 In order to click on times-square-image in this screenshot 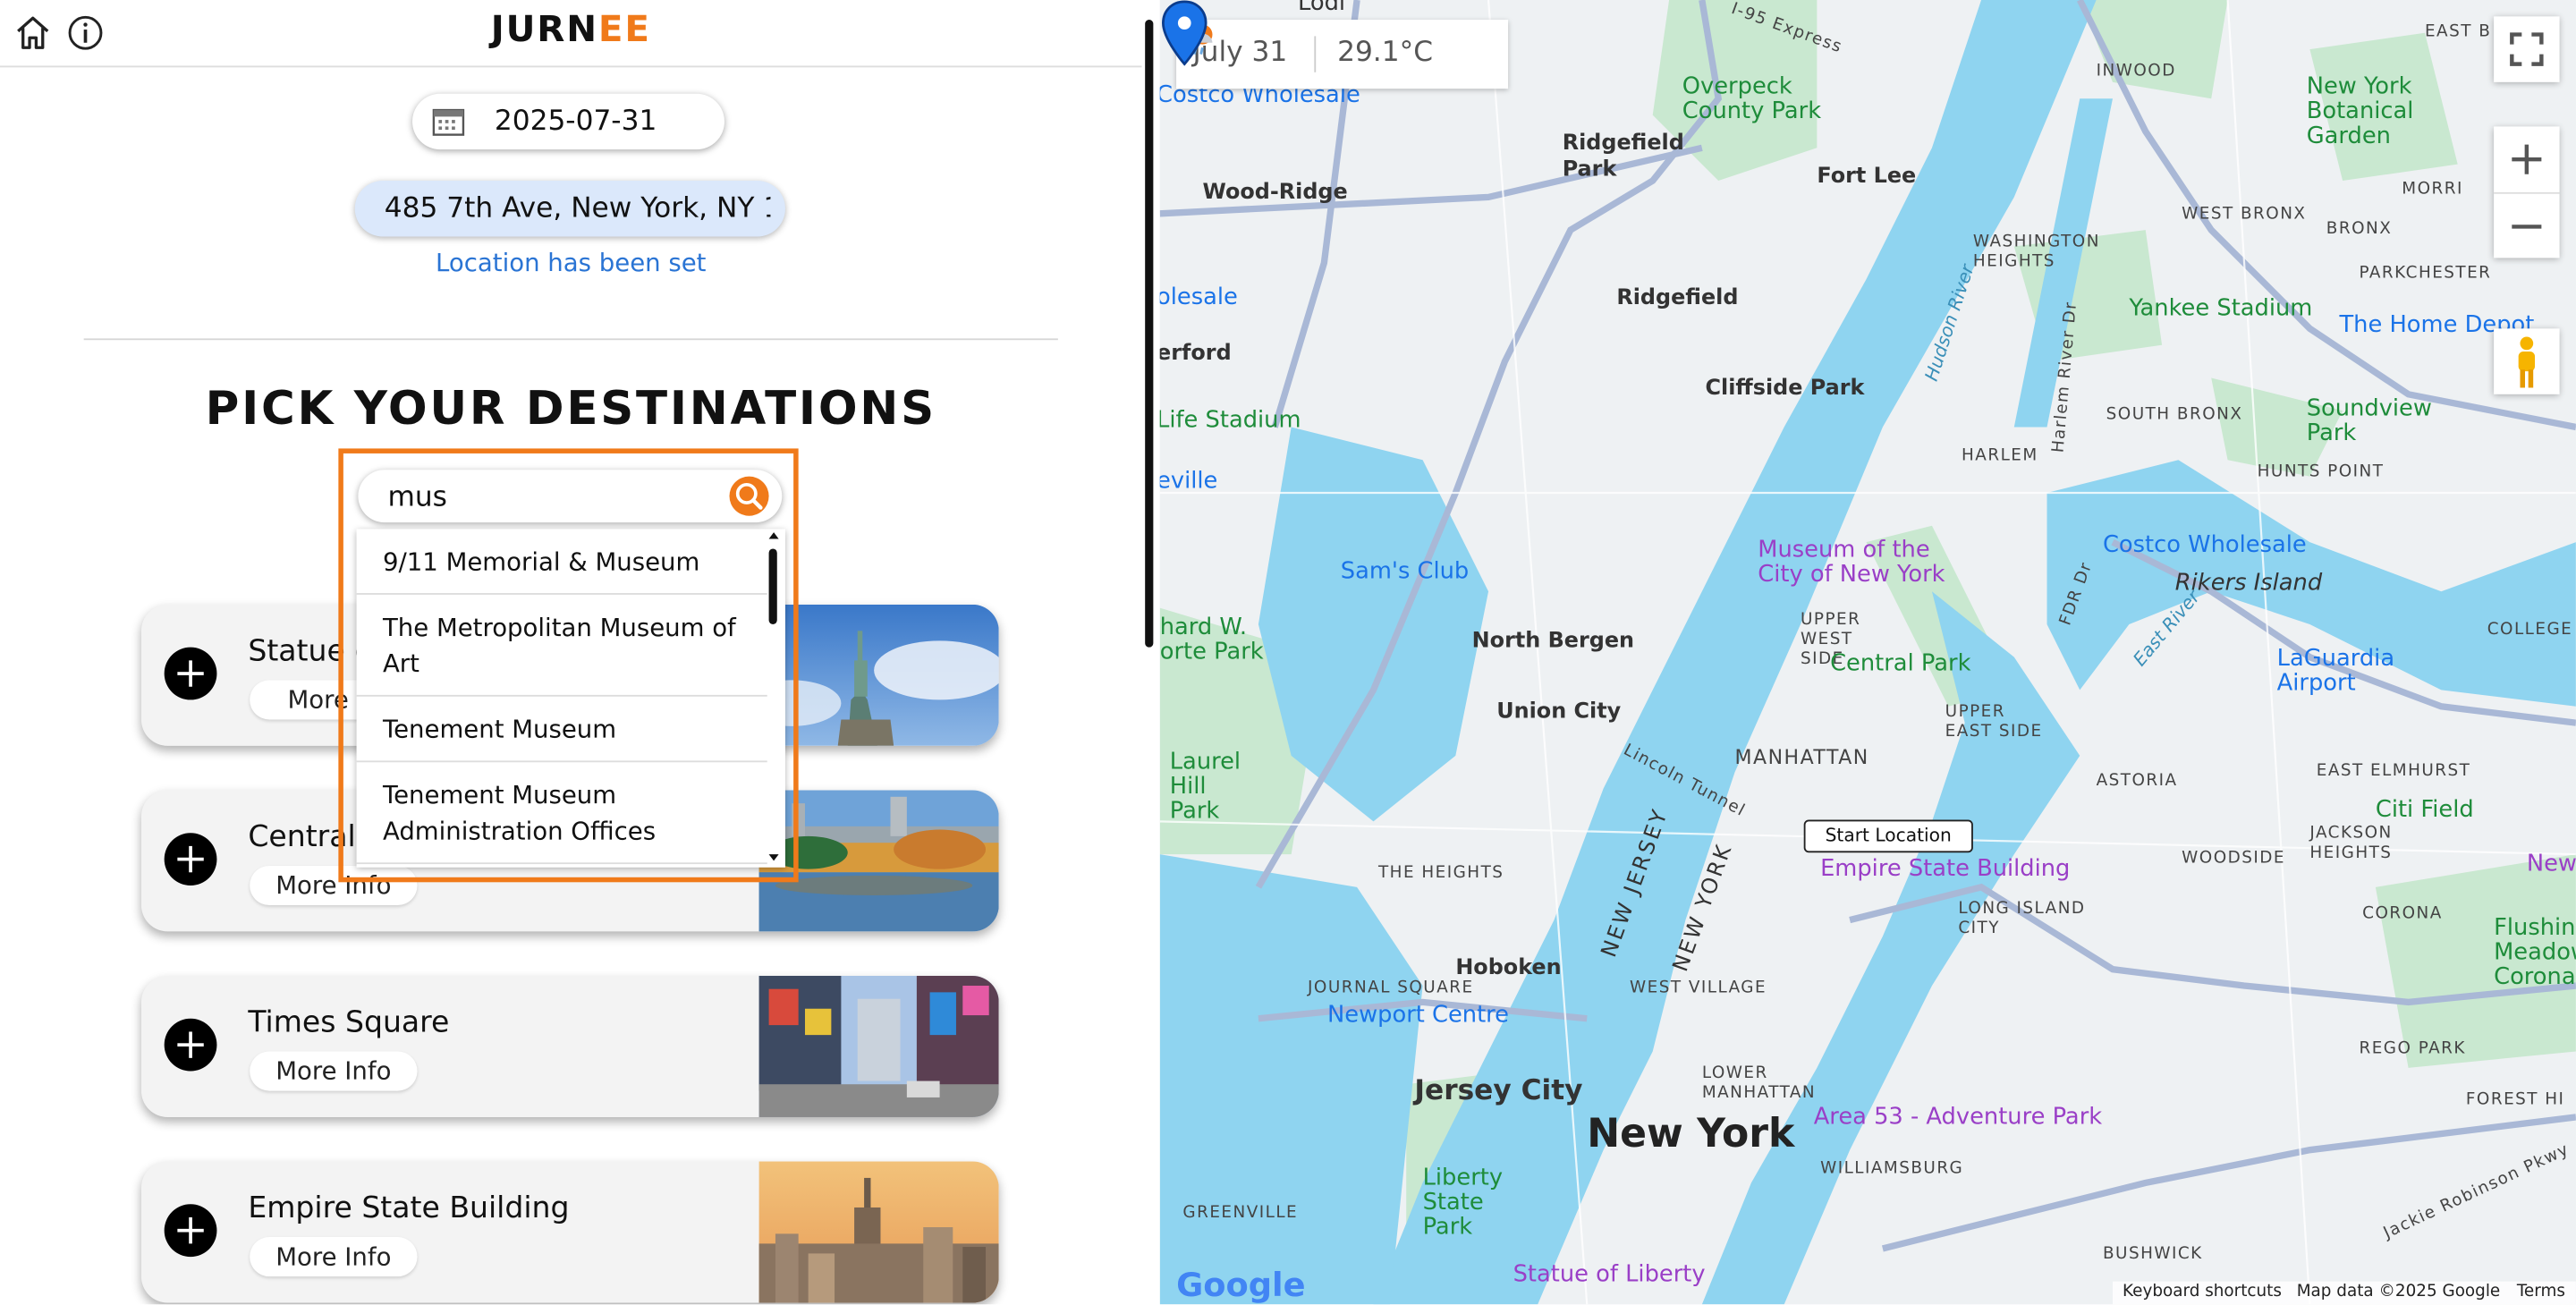, I will do `click(878, 1046)`.